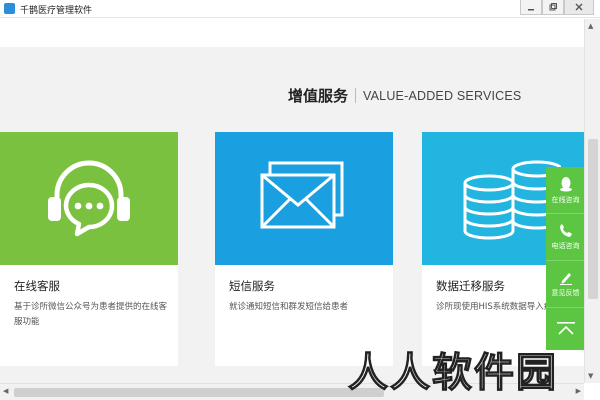  Describe the element at coordinates (442, 95) in the screenshot. I see `section-title-en: VALUE-ADDED SERVICES` at that location.